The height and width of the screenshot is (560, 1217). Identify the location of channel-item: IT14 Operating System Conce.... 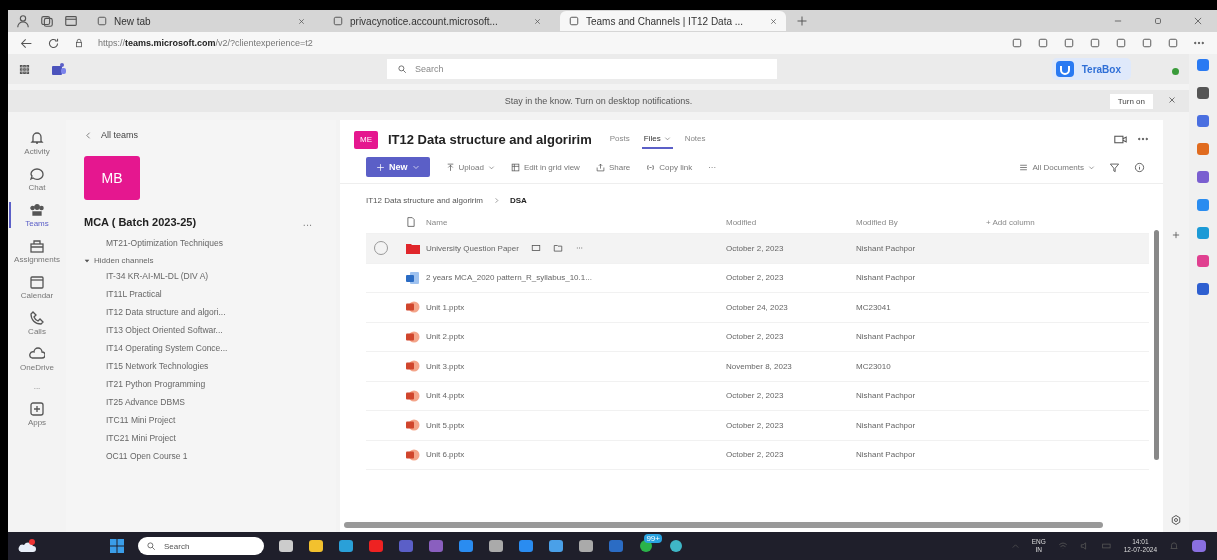
(201, 348).